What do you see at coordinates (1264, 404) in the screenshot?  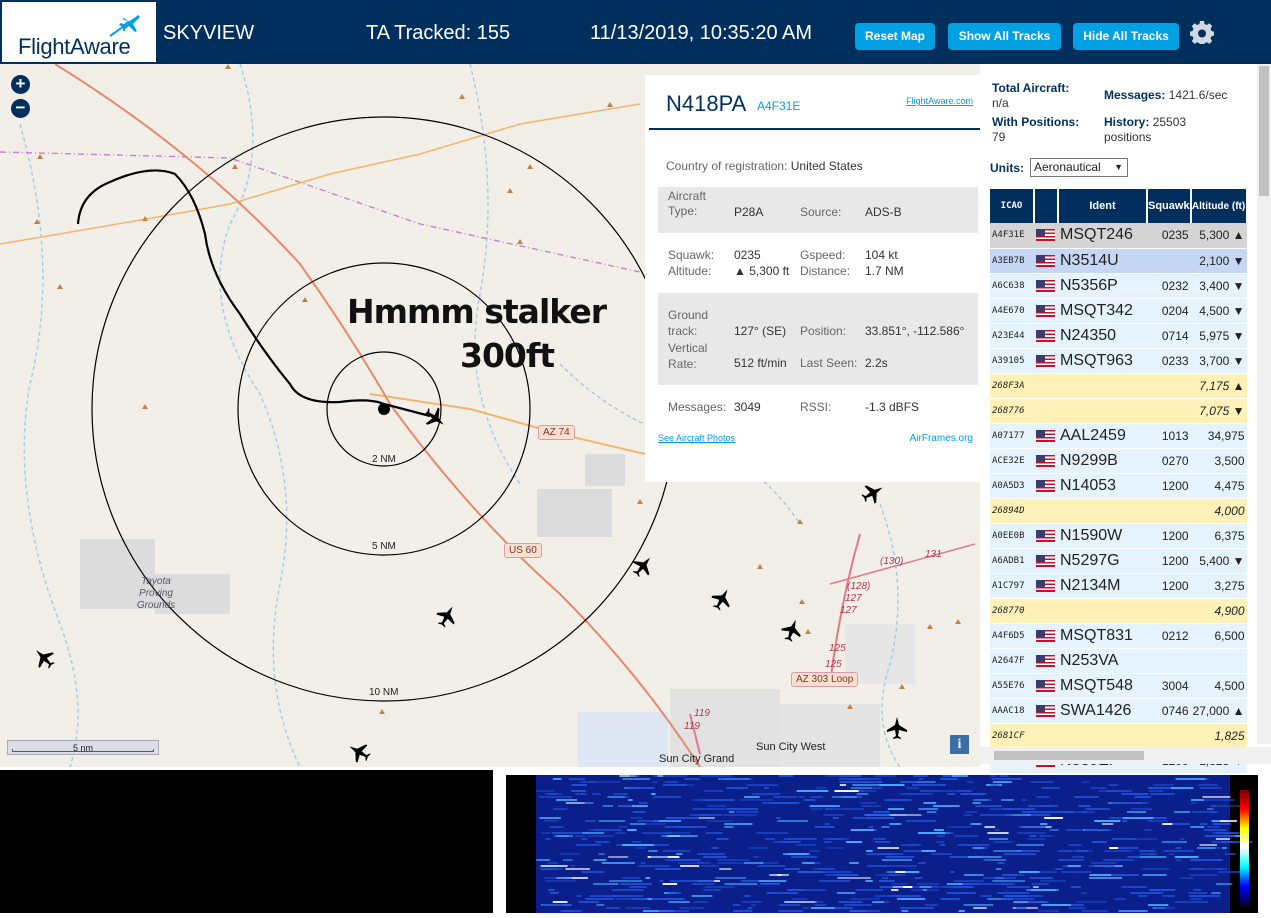 I see `sidebar-vertical-scrollbar` at bounding box center [1264, 404].